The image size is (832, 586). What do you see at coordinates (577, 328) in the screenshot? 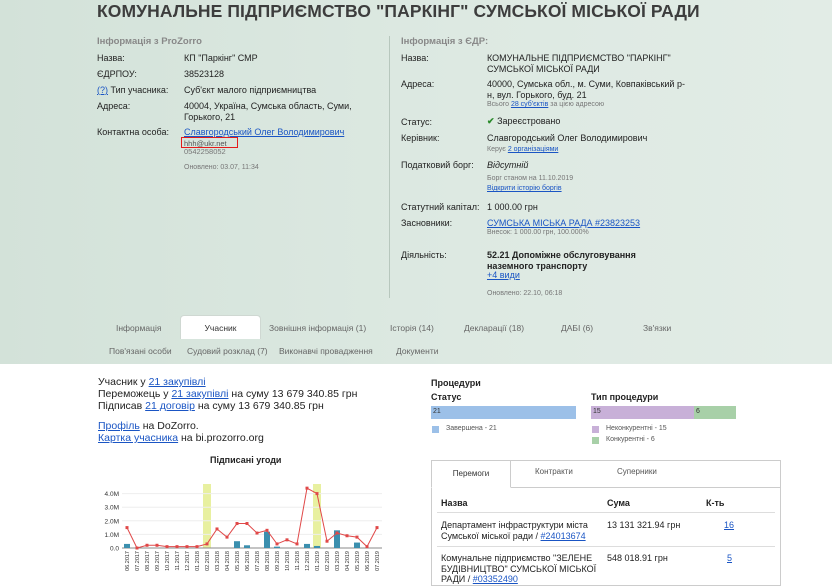
I see `tab-dabi: ДАБІ (6)` at bounding box center [577, 328].